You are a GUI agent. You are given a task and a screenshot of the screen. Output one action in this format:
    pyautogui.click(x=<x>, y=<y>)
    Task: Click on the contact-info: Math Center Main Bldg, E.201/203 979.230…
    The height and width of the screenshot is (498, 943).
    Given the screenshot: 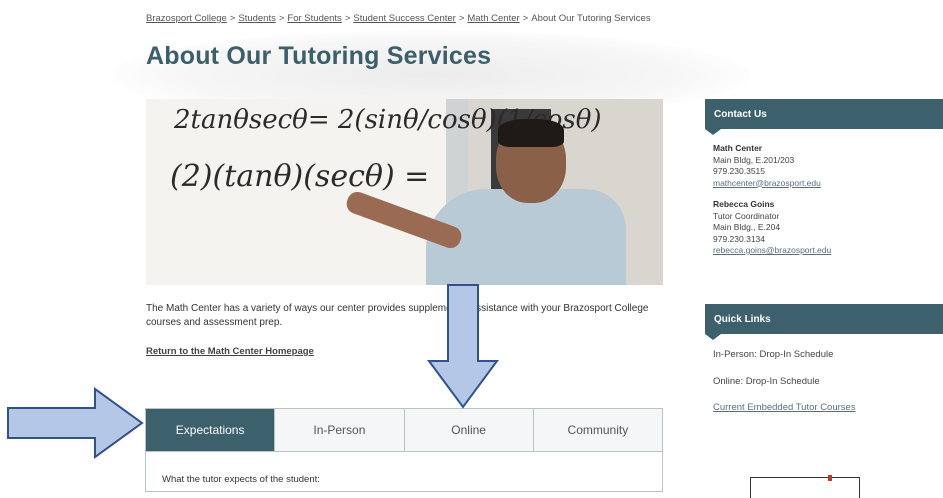 What is the action you would take?
    pyautogui.click(x=772, y=205)
    